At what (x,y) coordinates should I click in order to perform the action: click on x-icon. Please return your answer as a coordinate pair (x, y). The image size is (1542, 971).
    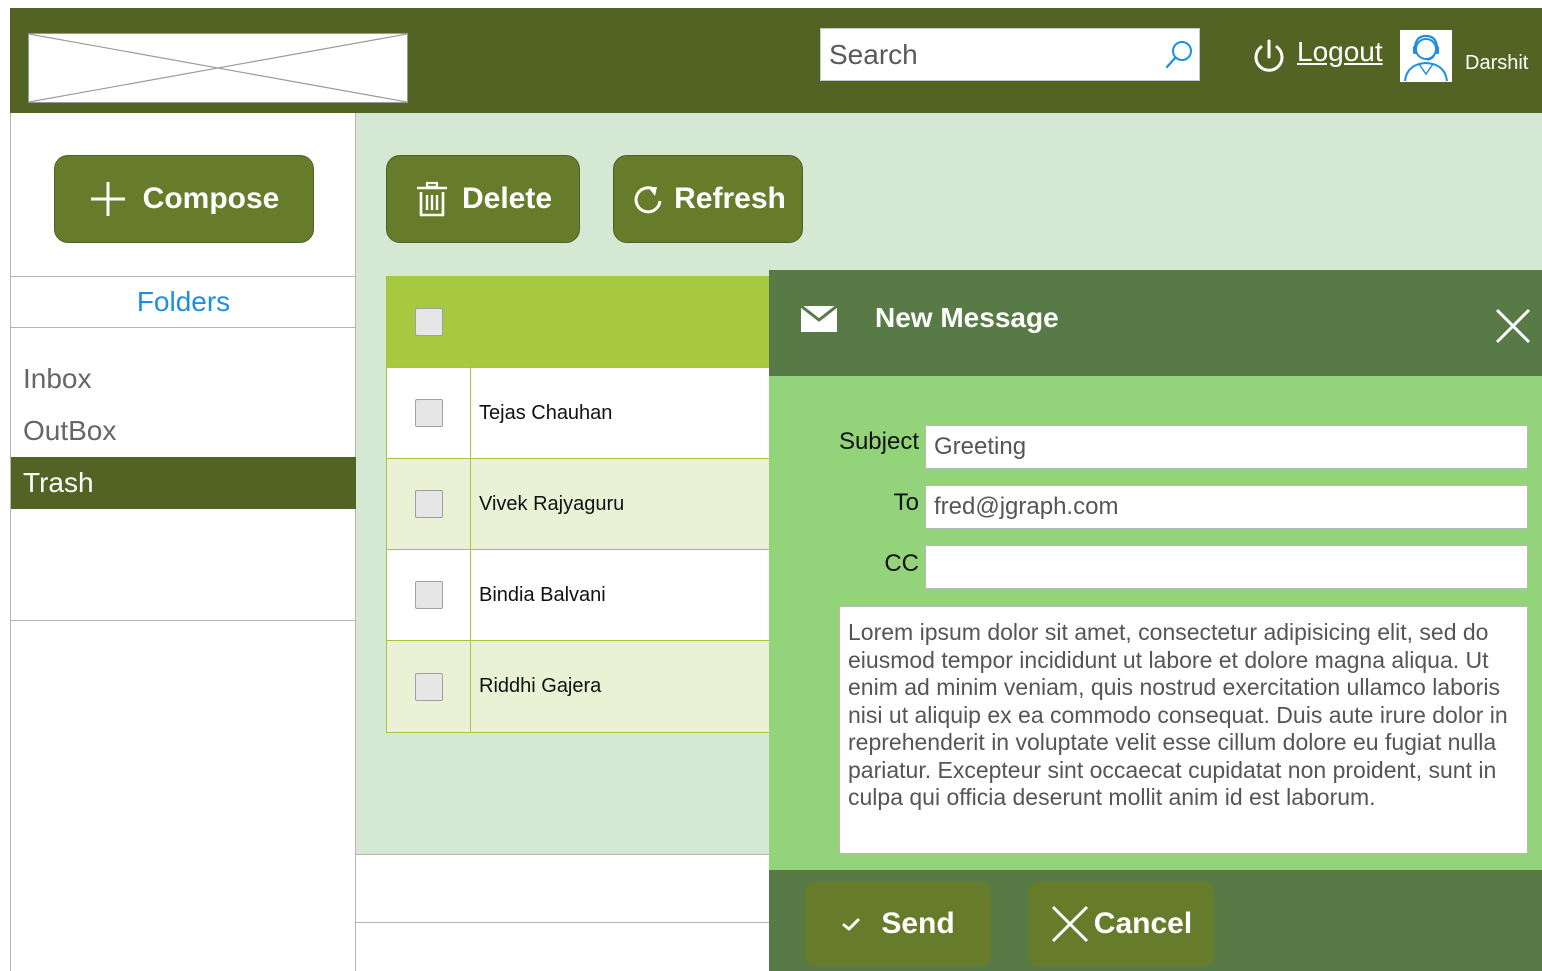
    Looking at the image, I should click on (1069, 924).